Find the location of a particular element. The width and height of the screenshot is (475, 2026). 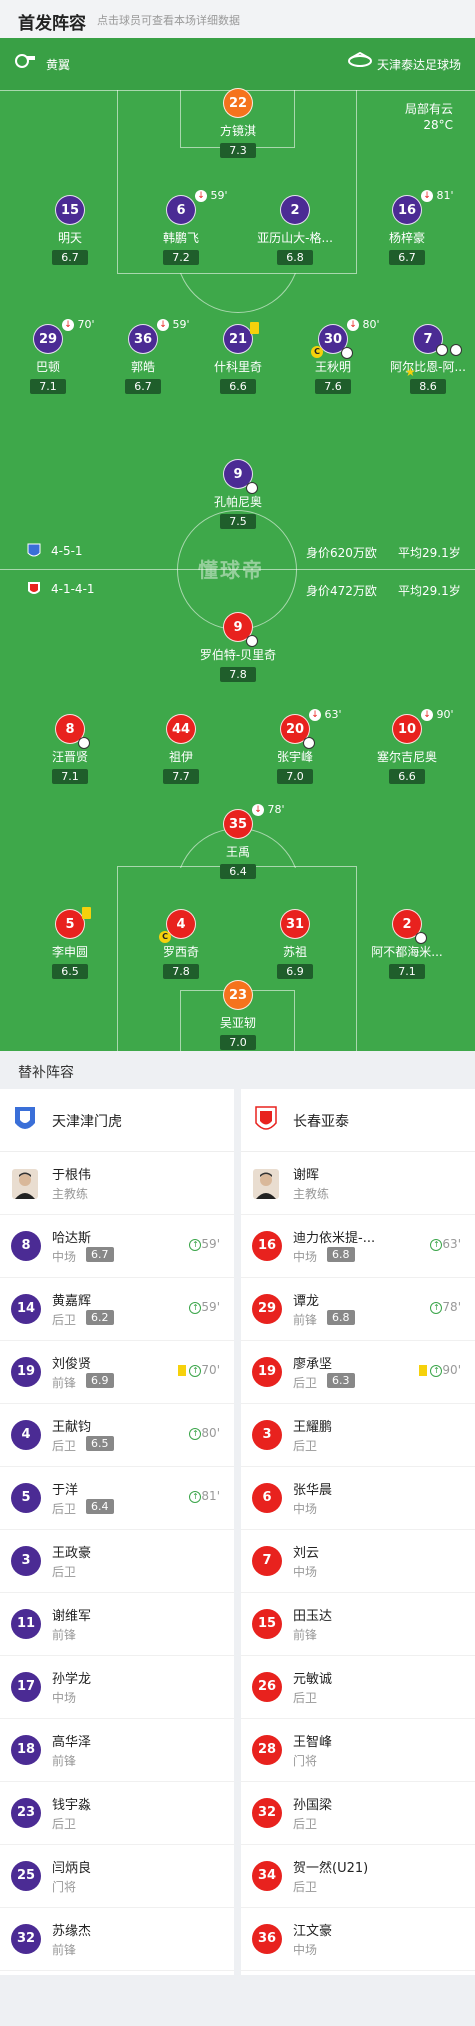

away-player: 20 张宇峰 7.0 is located at coordinates (295, 749).